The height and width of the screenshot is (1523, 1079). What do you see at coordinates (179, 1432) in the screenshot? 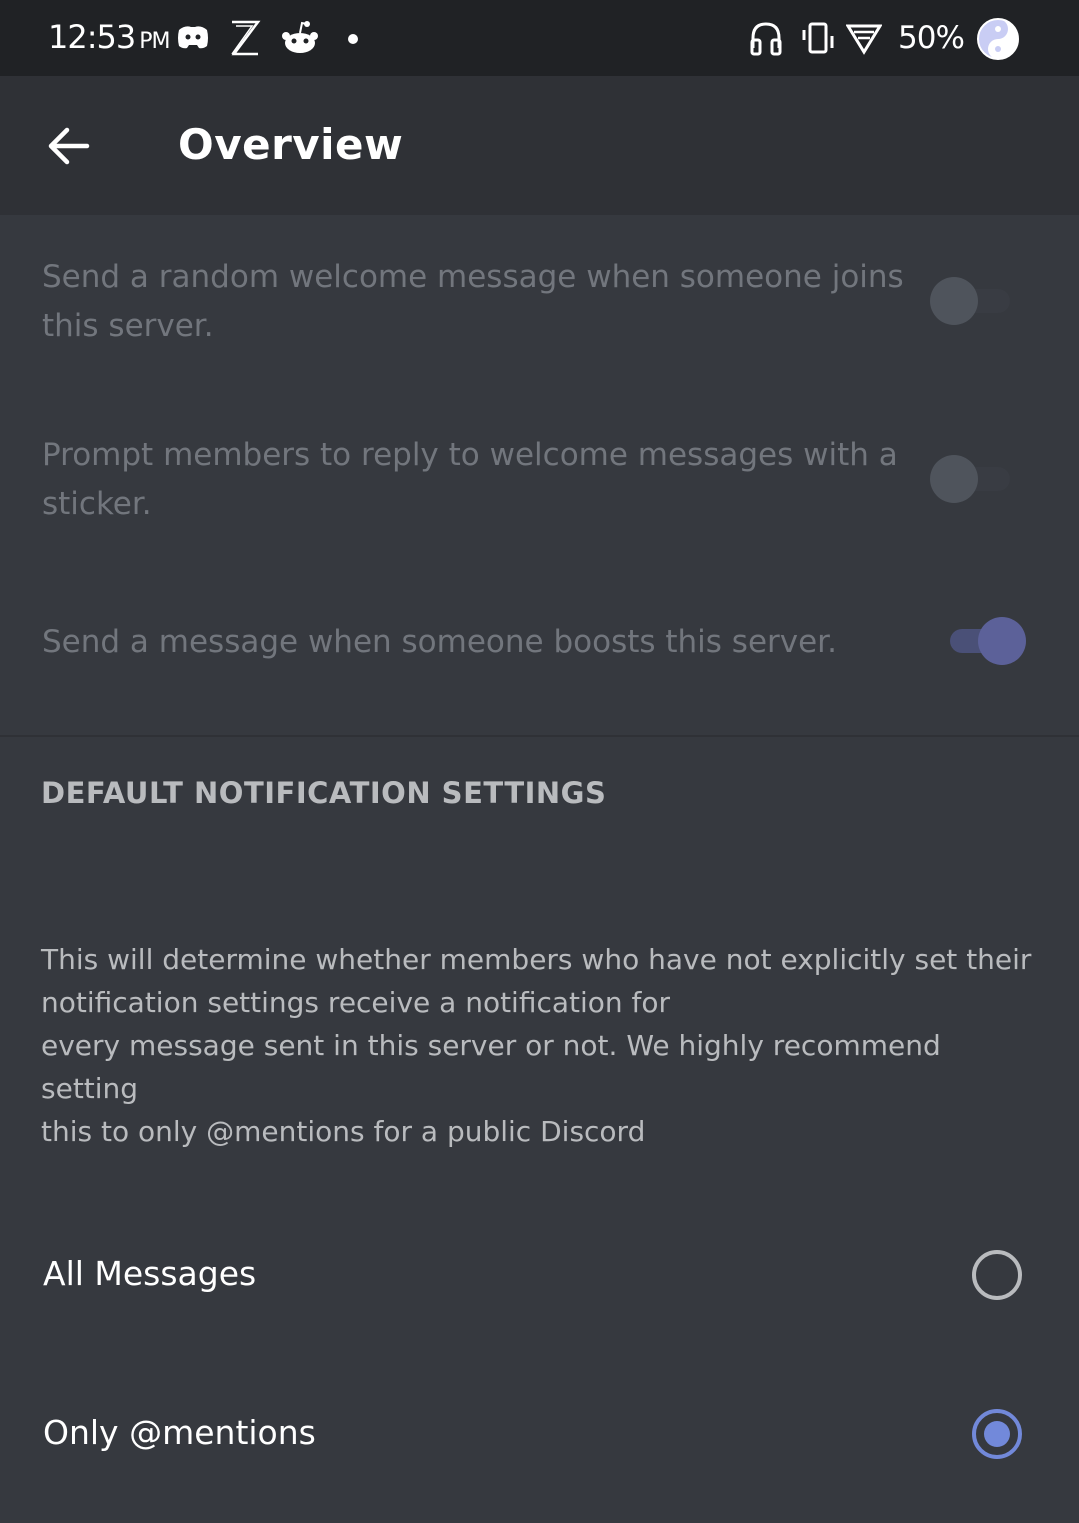
I see `option-label: Only @mentions` at bounding box center [179, 1432].